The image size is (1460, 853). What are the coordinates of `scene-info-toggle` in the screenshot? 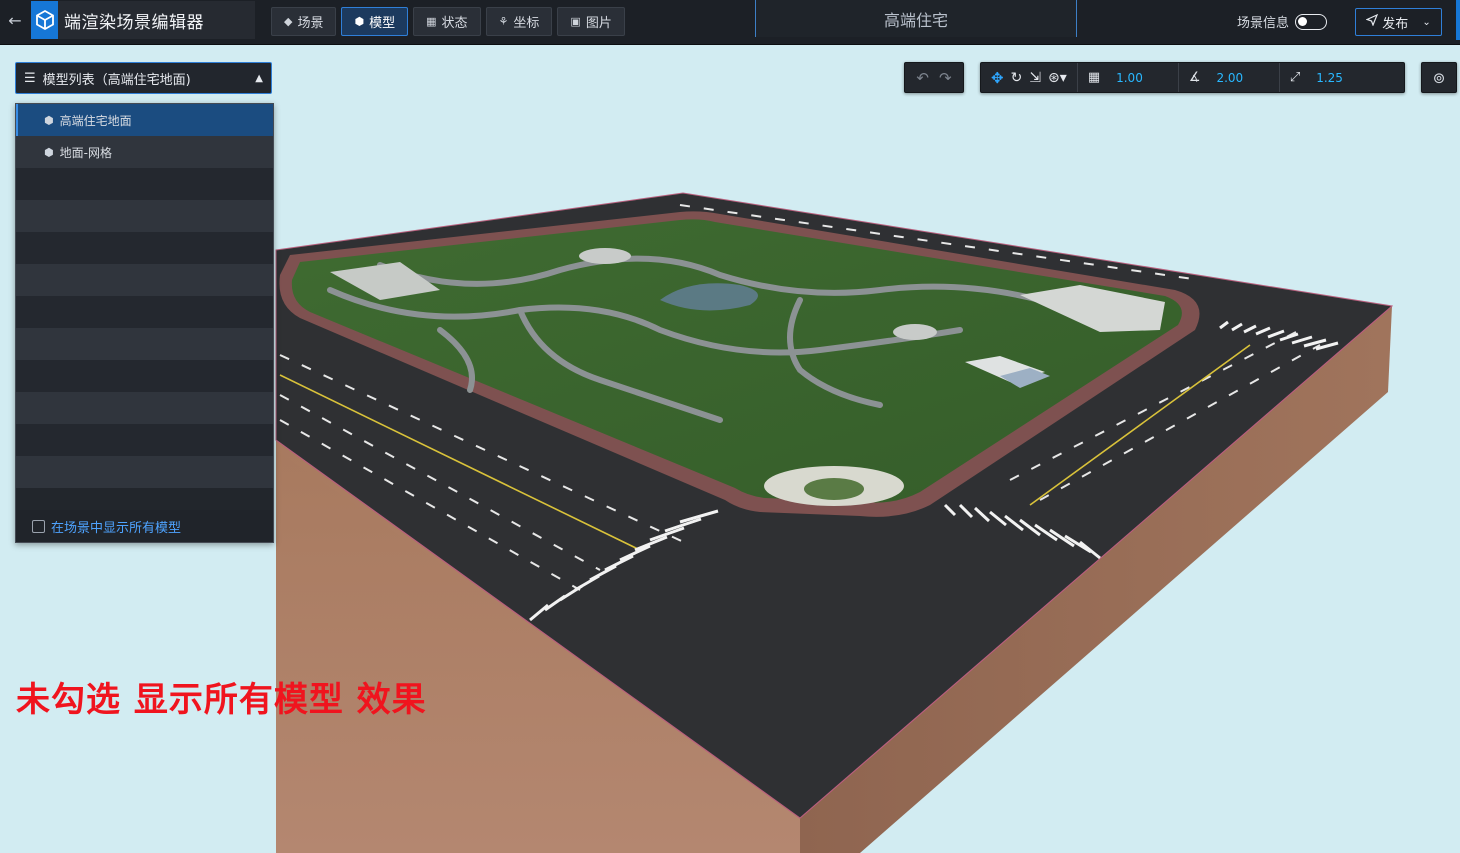 It's located at (1311, 21).